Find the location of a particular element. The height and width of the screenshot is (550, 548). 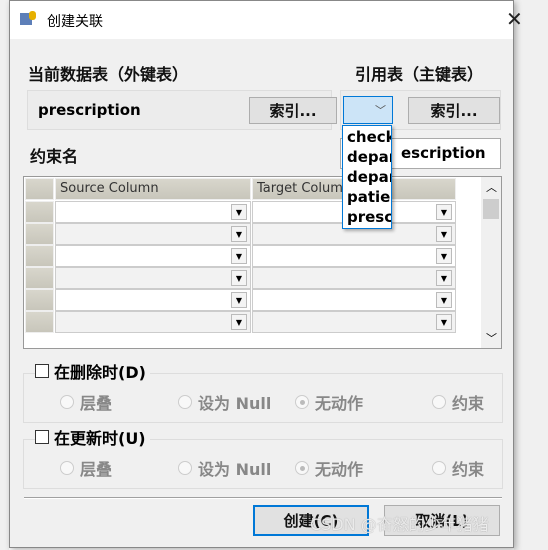

dropdown-option: patien is located at coordinates (369, 197).